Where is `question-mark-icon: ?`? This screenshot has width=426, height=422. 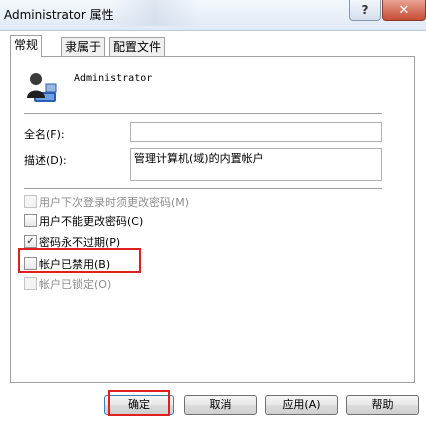 question-mark-icon: ? is located at coordinates (365, 10).